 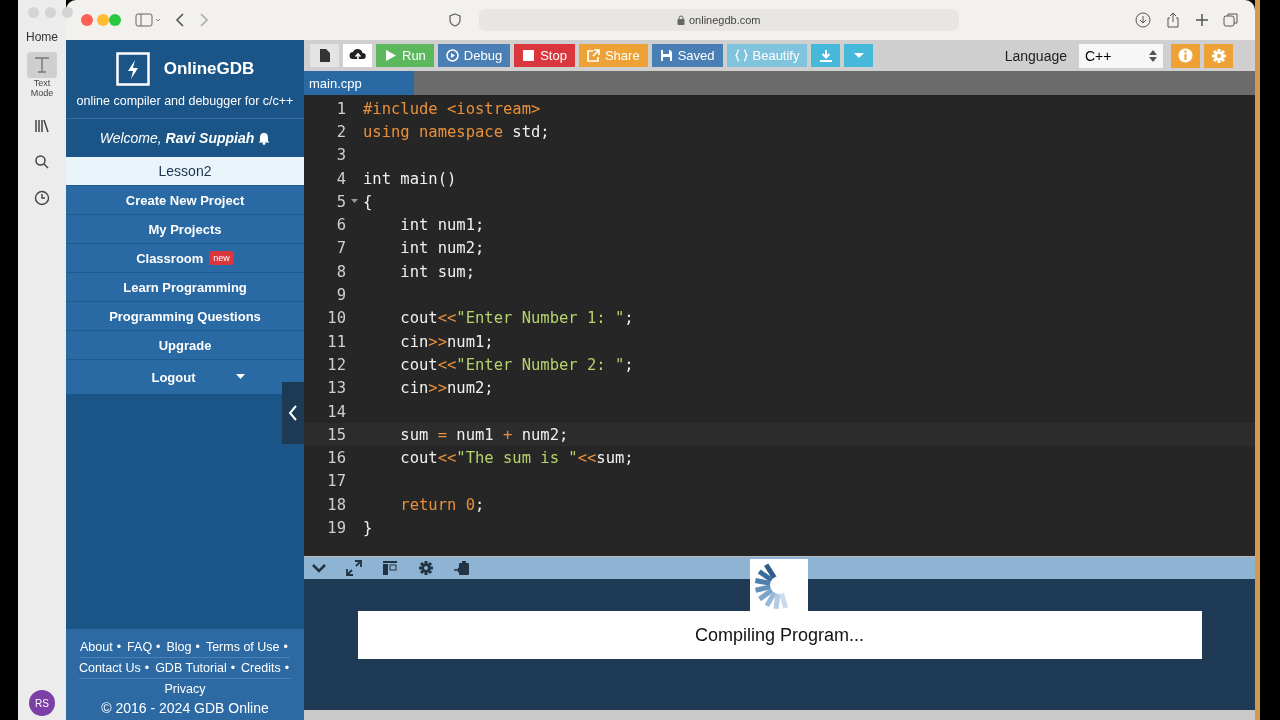 What do you see at coordinates (340, 271) in the screenshot?
I see `line-number: 8` at bounding box center [340, 271].